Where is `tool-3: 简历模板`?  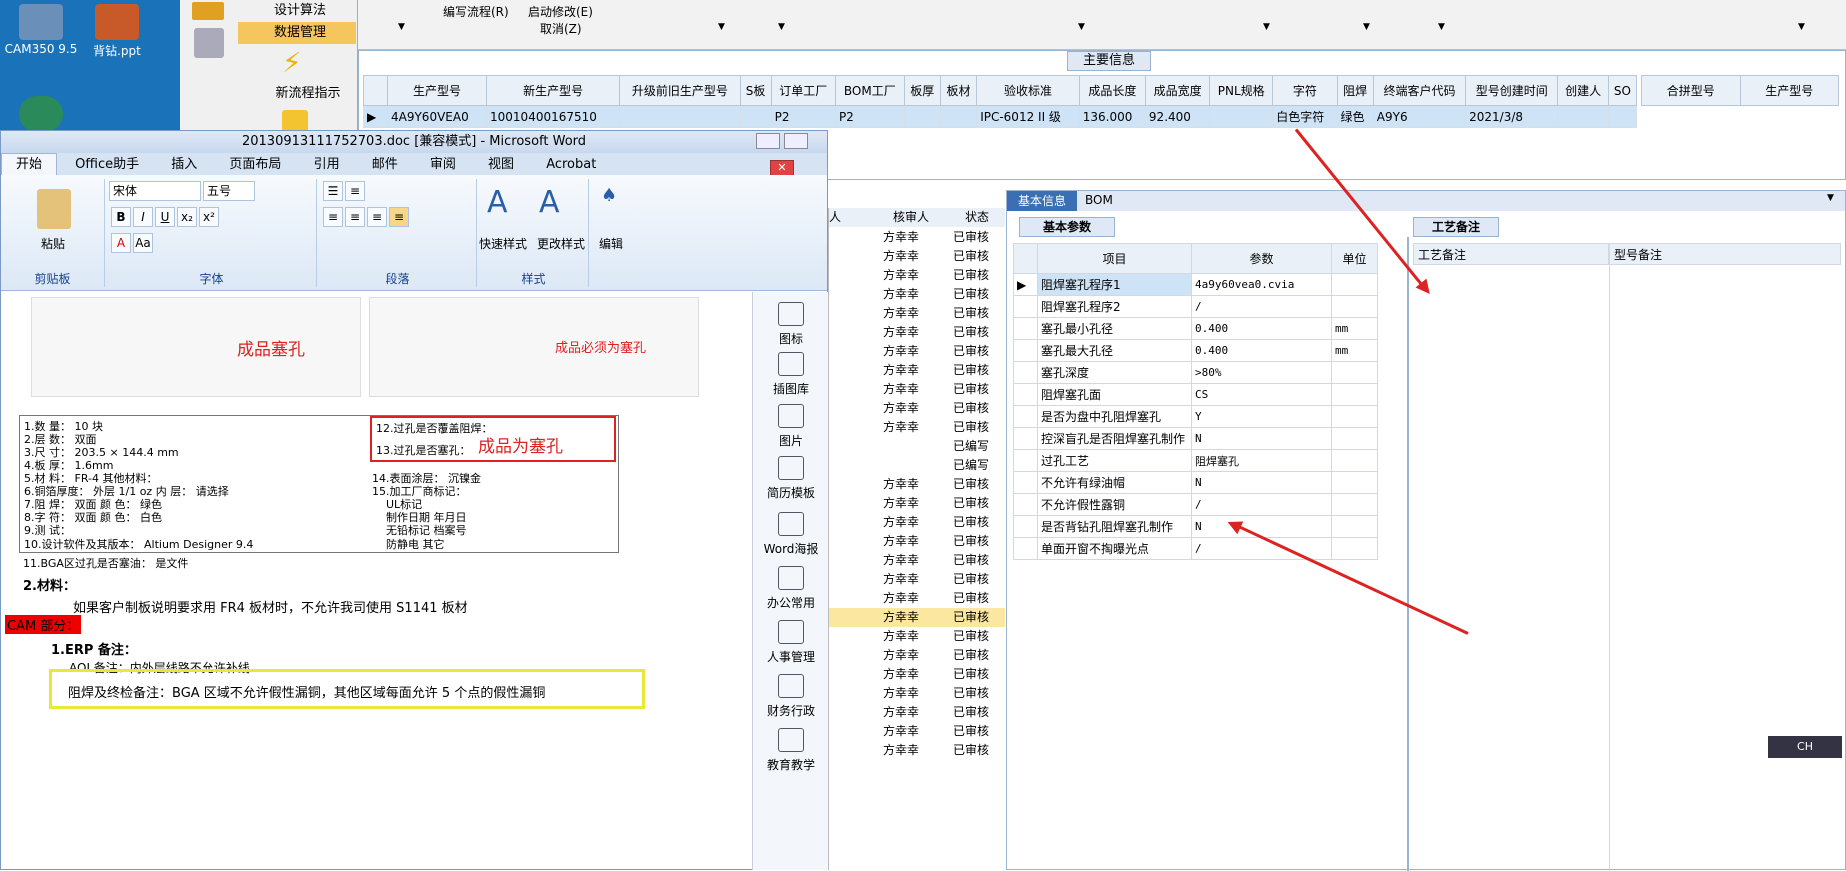 tool-3: 简历模板 is located at coordinates (791, 478).